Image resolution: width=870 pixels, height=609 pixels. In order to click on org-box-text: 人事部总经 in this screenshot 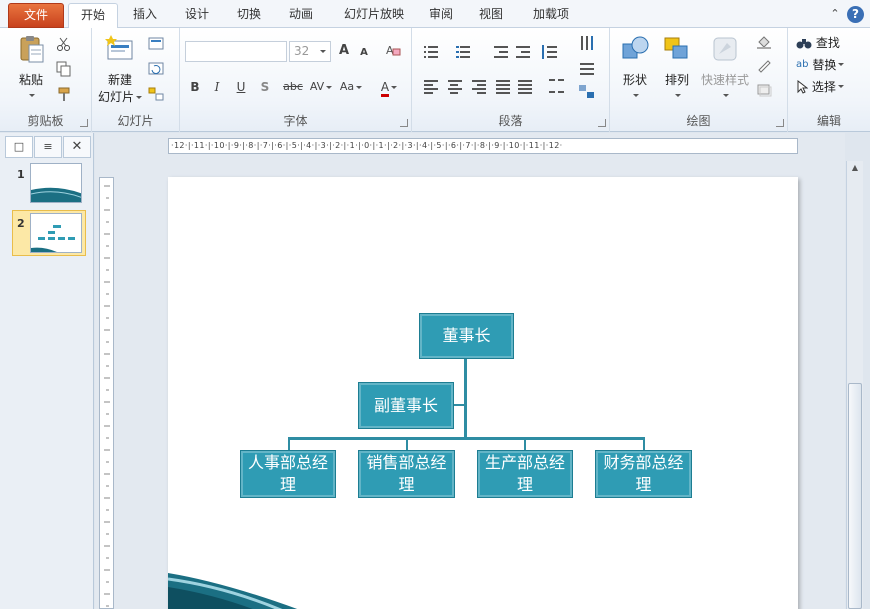, I will do `click(287, 462)`.